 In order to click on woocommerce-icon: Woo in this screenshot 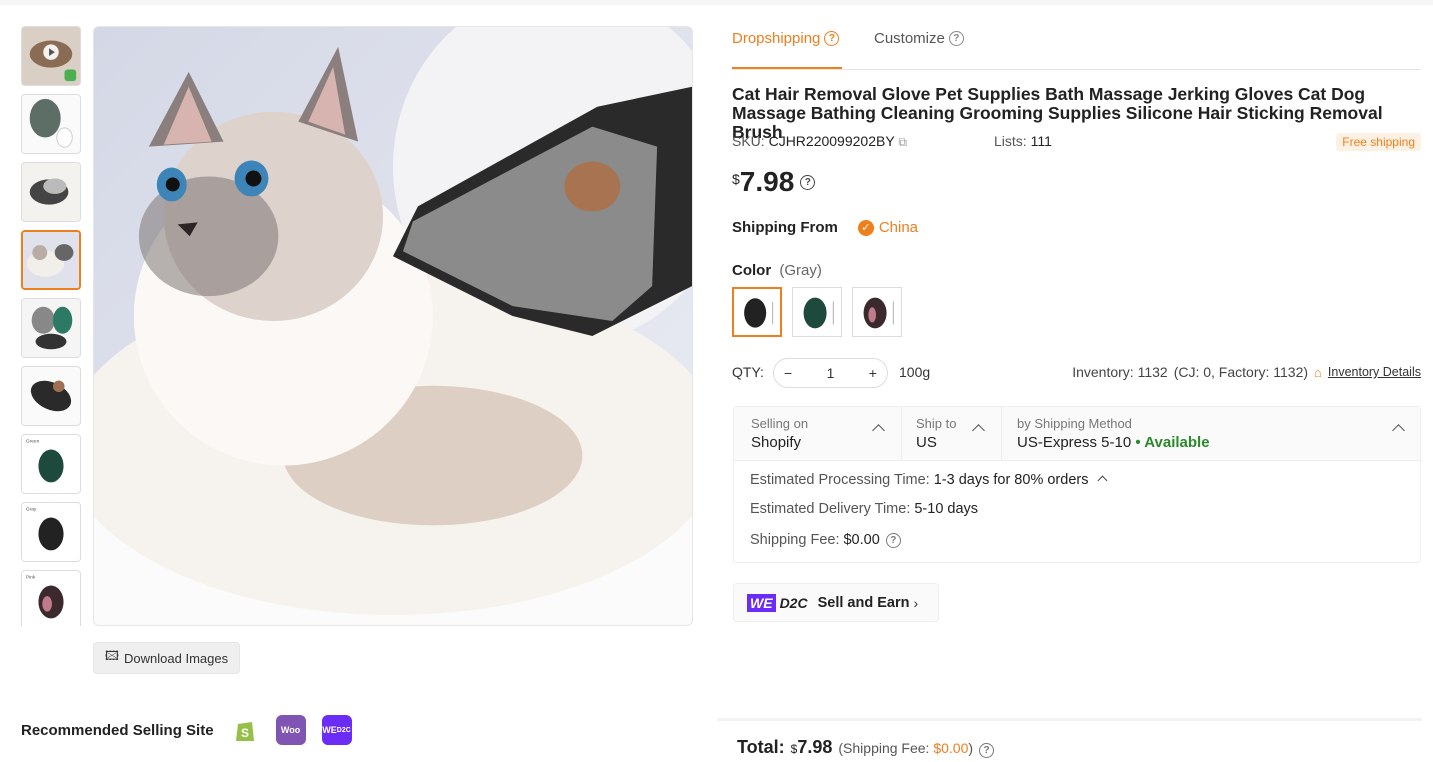, I will do `click(290, 730)`.